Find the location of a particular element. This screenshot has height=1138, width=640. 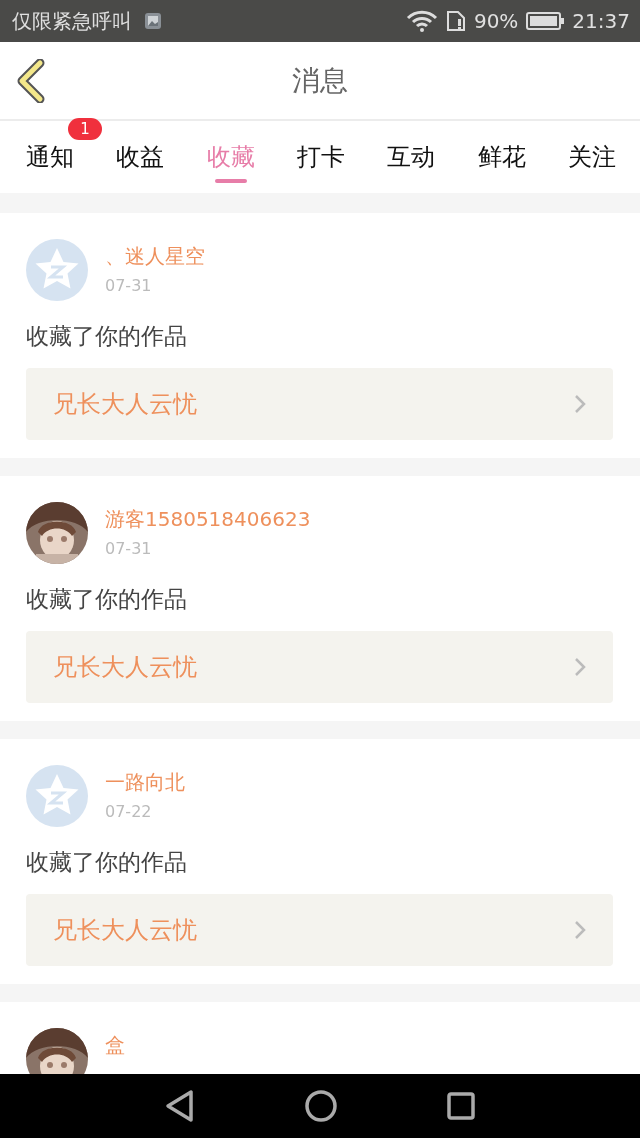

back-icon is located at coordinates (180, 1106).